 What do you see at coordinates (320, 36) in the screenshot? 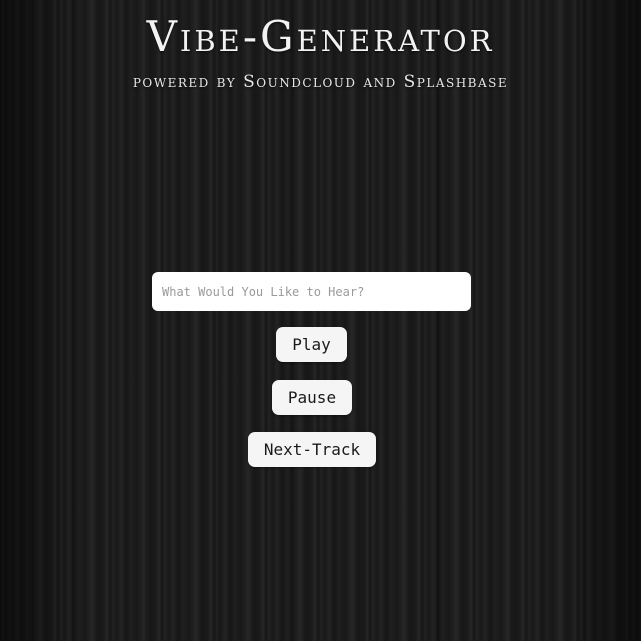
I see `app-title: Vibe-Generator` at bounding box center [320, 36].